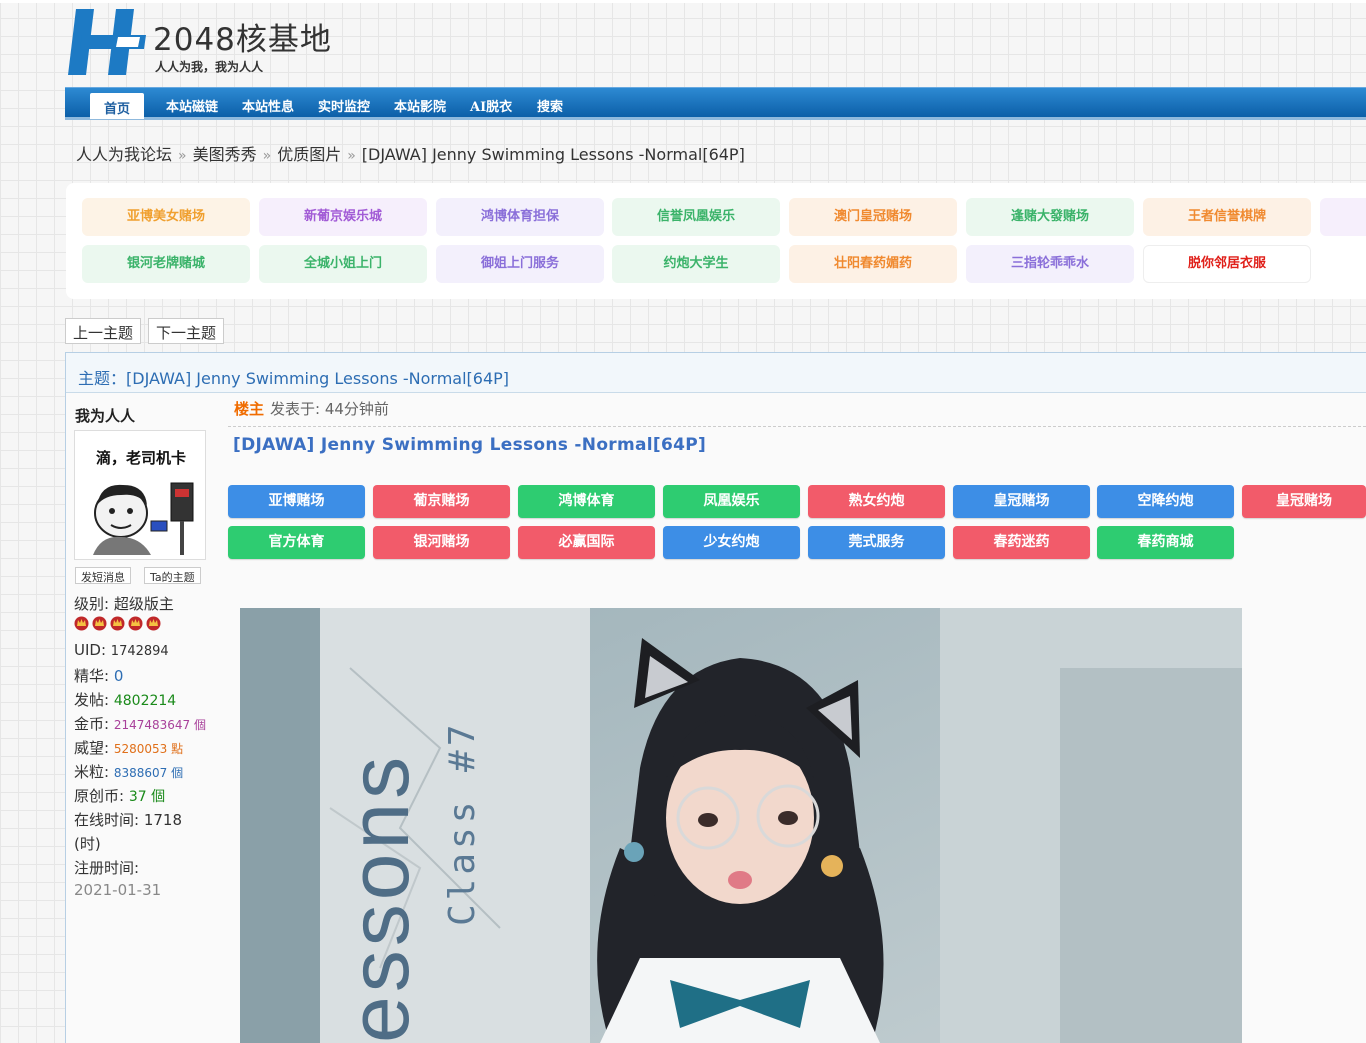 This screenshot has width=1366, height=1043. I want to click on their-topics-button: Ta的主题, so click(172, 575).